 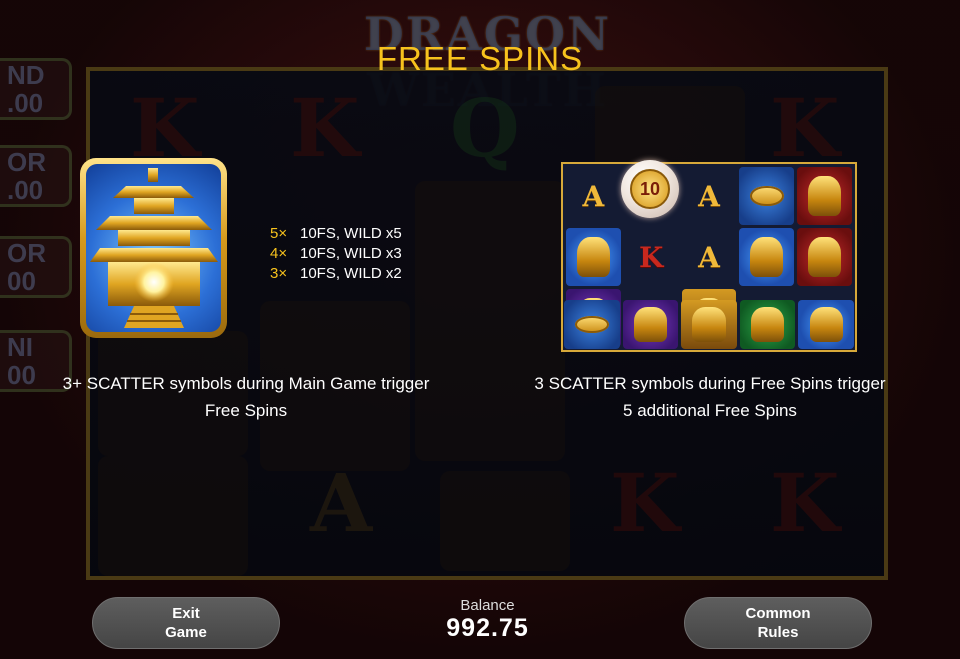 I want to click on paytable-row: 3× 10FS, WILD x2, so click(x=336, y=274).